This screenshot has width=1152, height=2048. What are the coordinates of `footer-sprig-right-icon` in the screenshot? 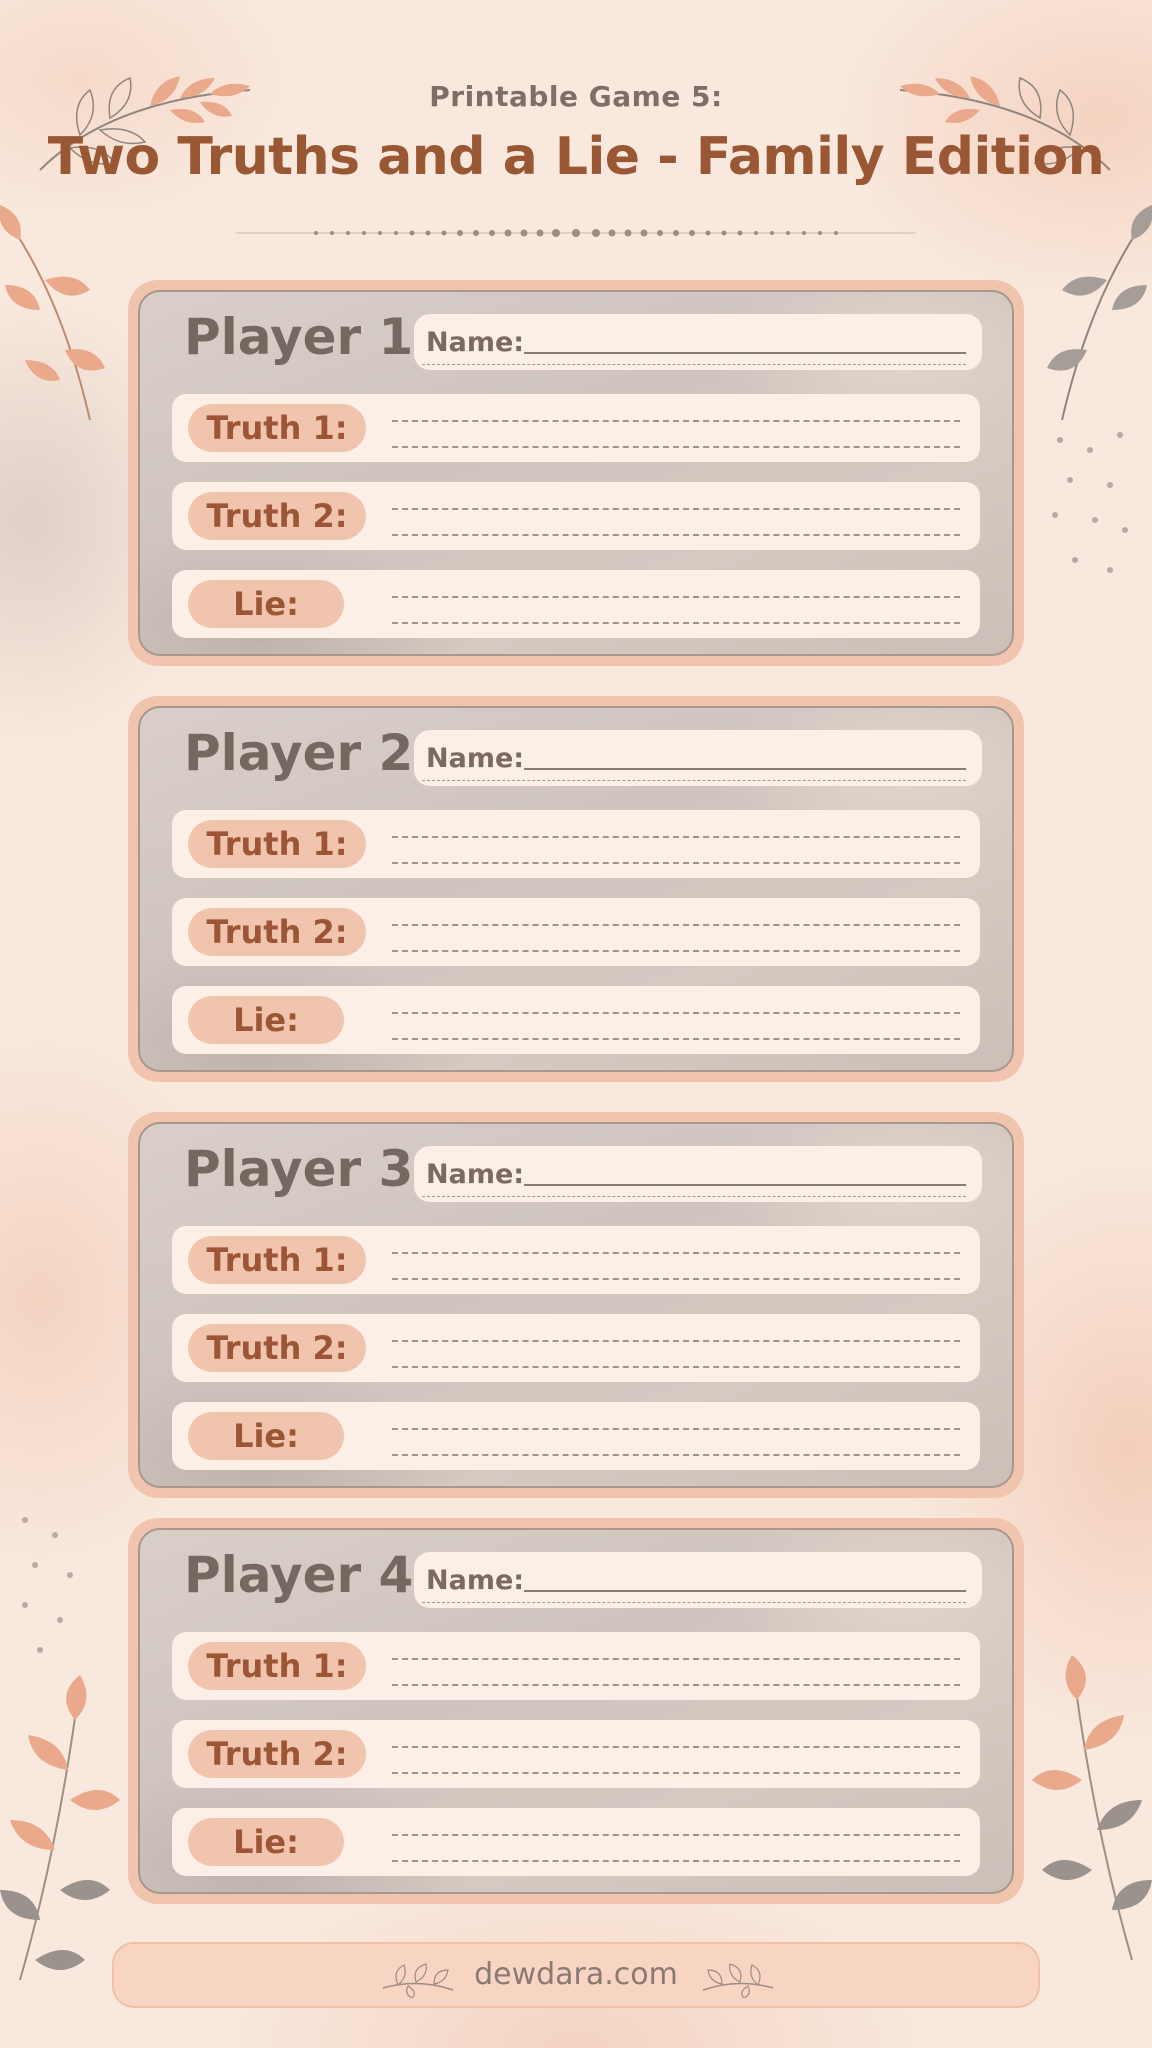 It's located at (738, 1980).